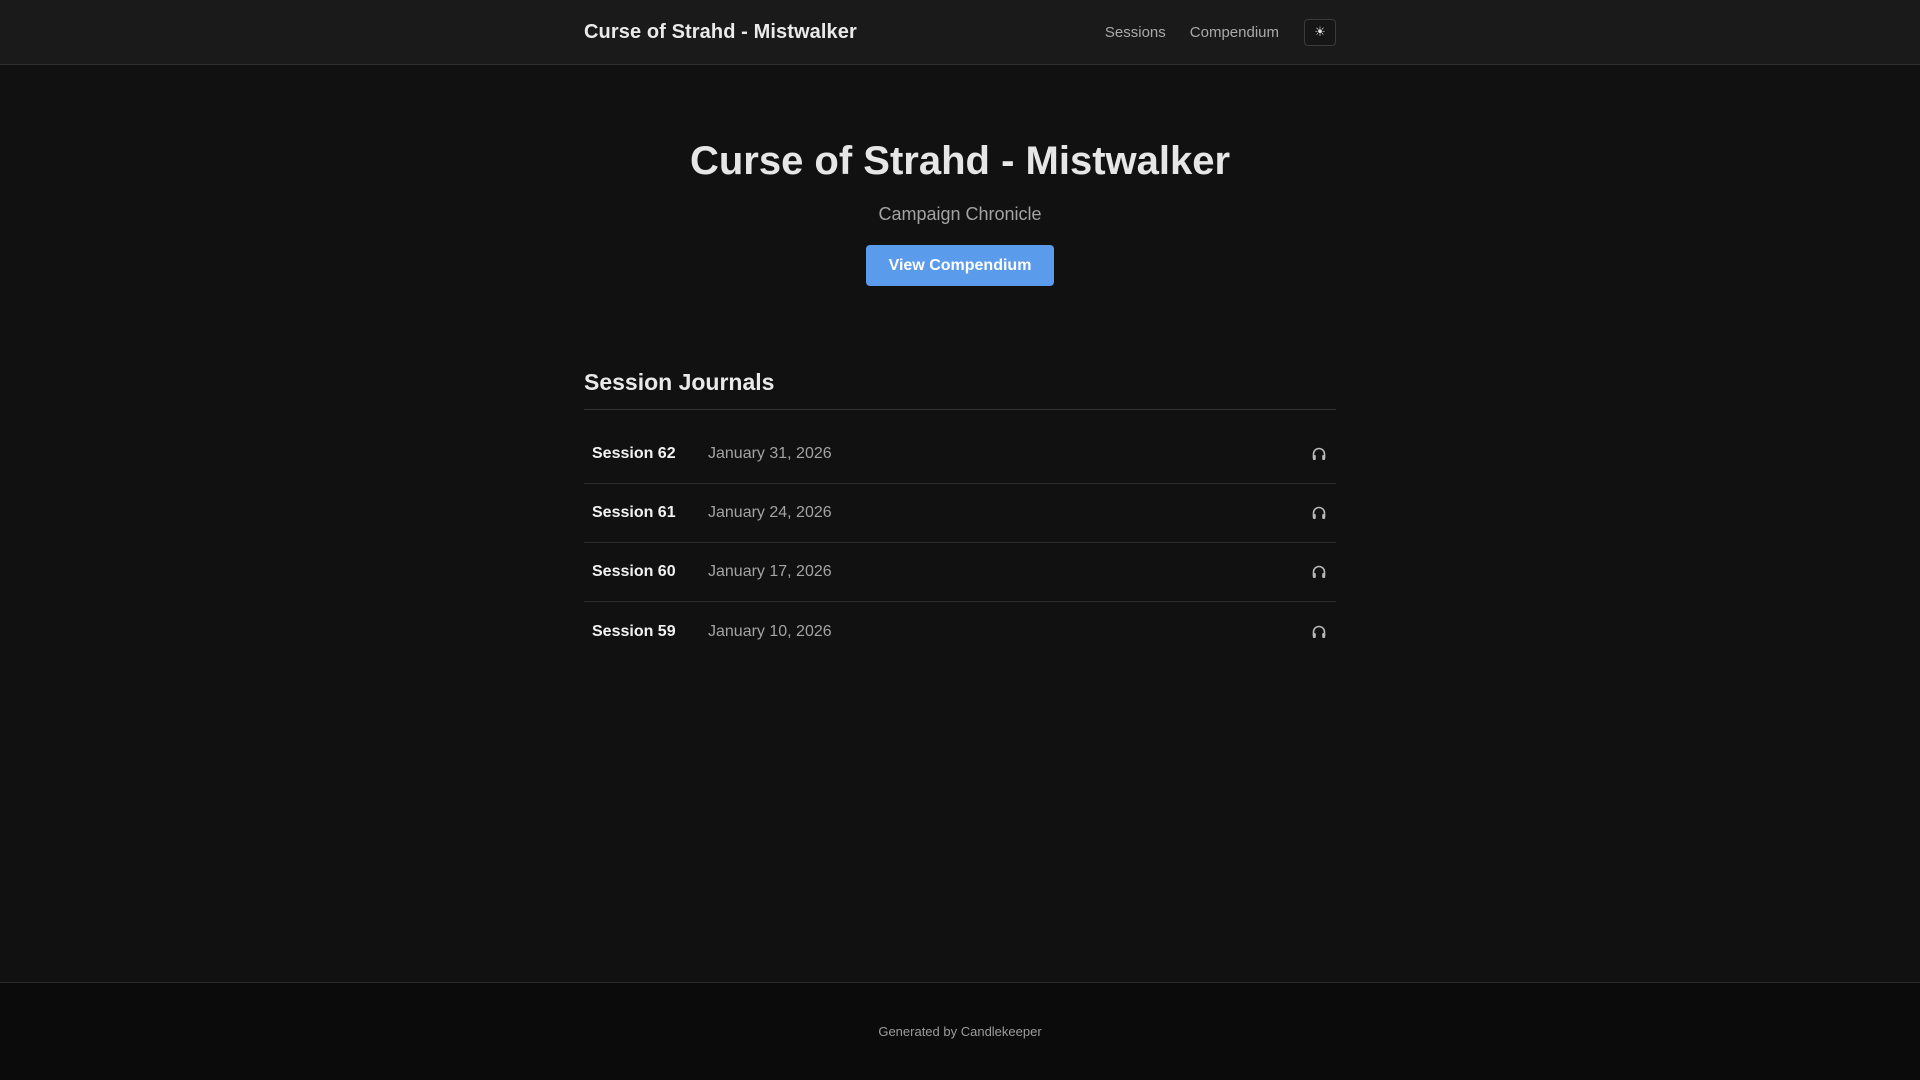  I want to click on session-name: Session 59, so click(634, 631).